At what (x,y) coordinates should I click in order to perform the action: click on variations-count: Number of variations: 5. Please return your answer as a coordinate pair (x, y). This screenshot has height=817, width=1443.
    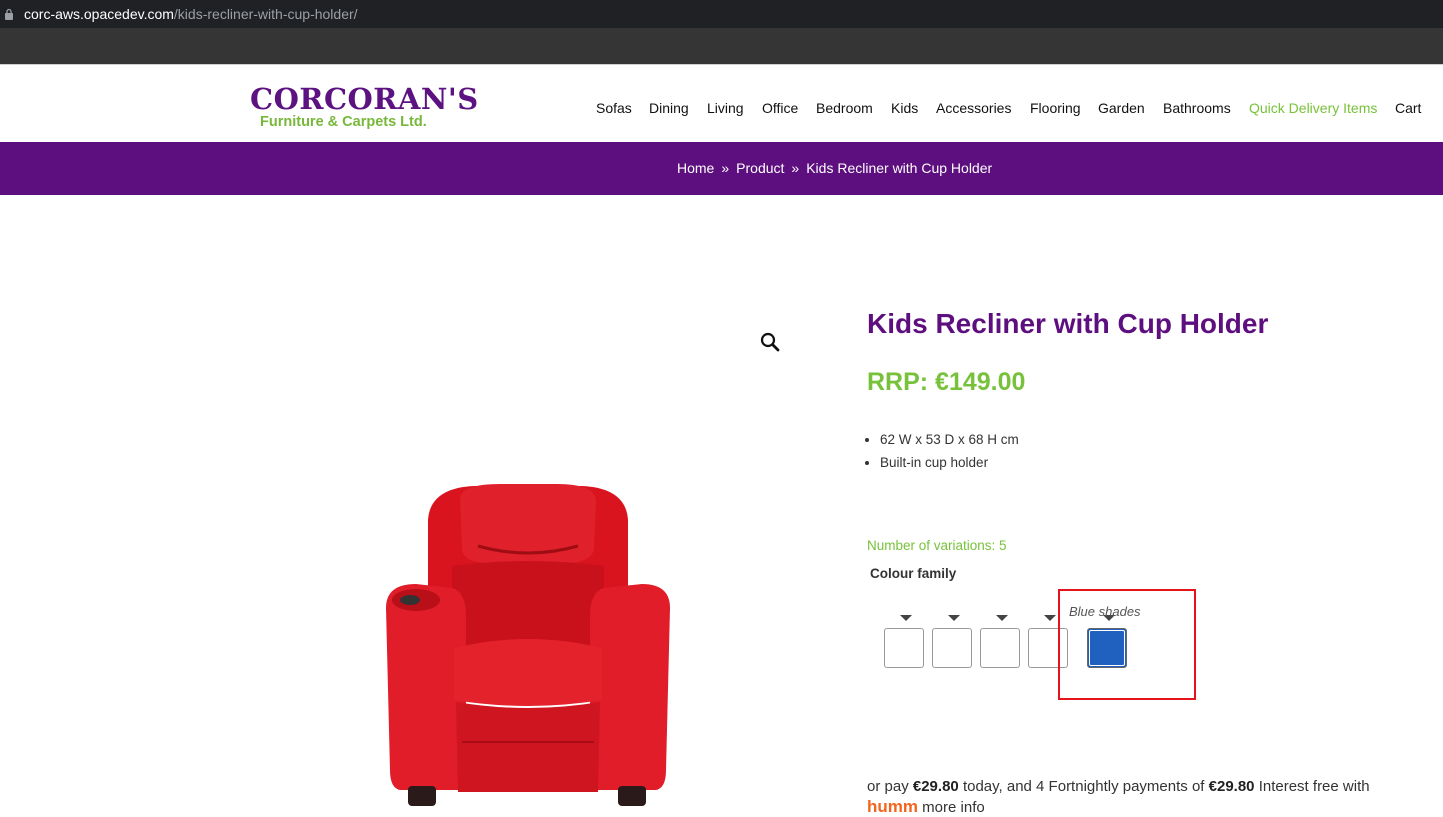
    Looking at the image, I should click on (937, 545).